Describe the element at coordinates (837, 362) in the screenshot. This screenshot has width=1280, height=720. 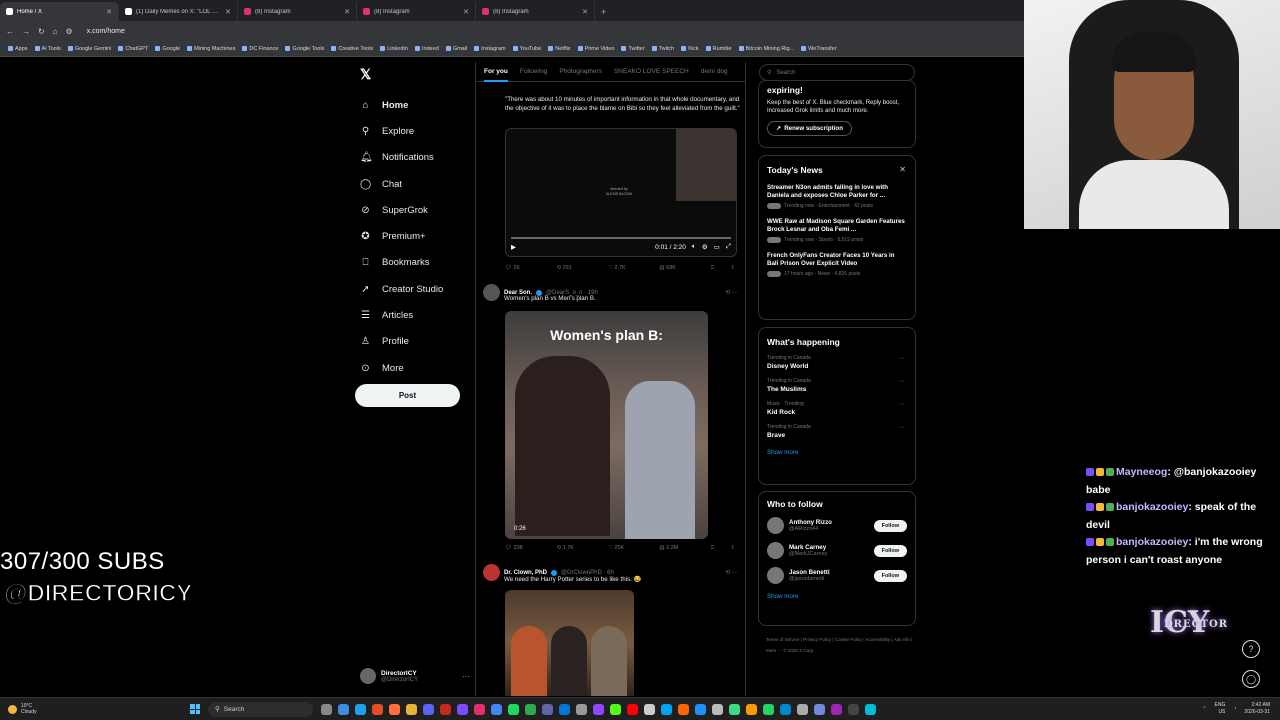
I see `trend-item: Trending in Canada Disney World ···` at that location.